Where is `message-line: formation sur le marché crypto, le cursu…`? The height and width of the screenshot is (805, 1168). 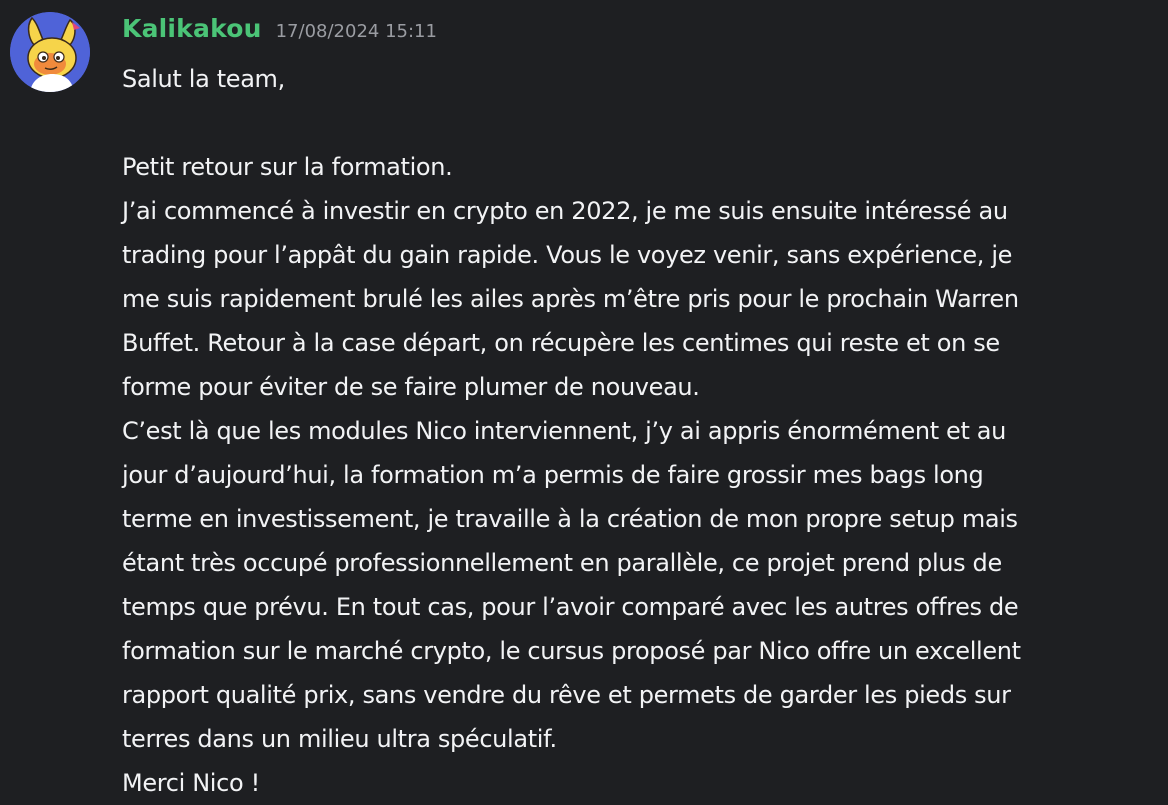 message-line: formation sur le marché crypto, le cursu… is located at coordinates (571, 651).